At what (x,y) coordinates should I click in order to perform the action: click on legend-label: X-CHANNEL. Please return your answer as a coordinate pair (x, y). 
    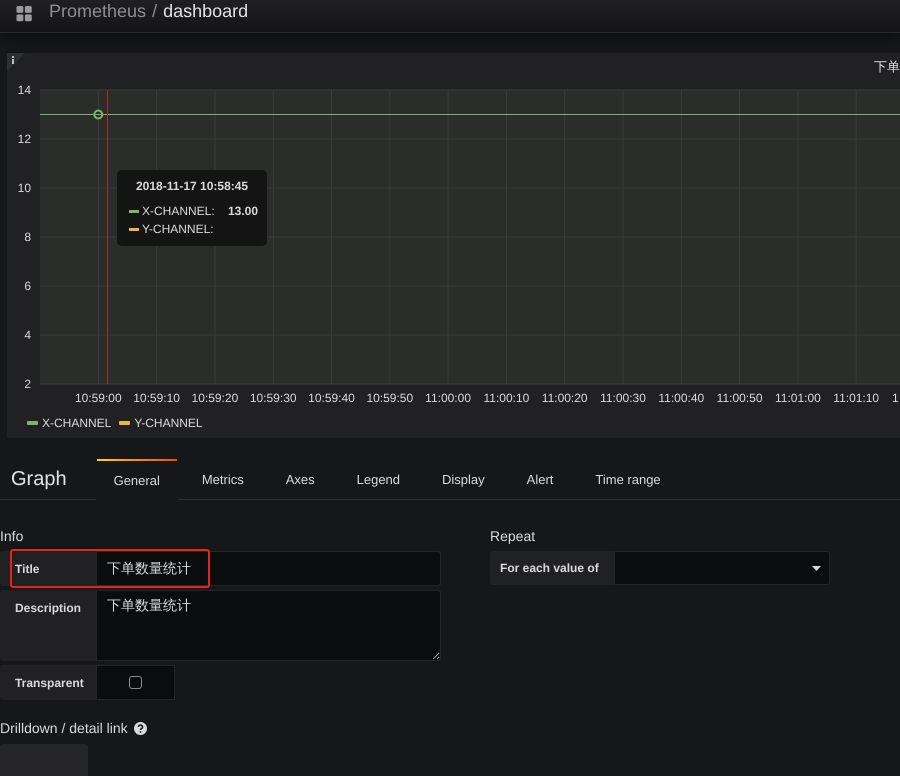
    Looking at the image, I should click on (77, 423).